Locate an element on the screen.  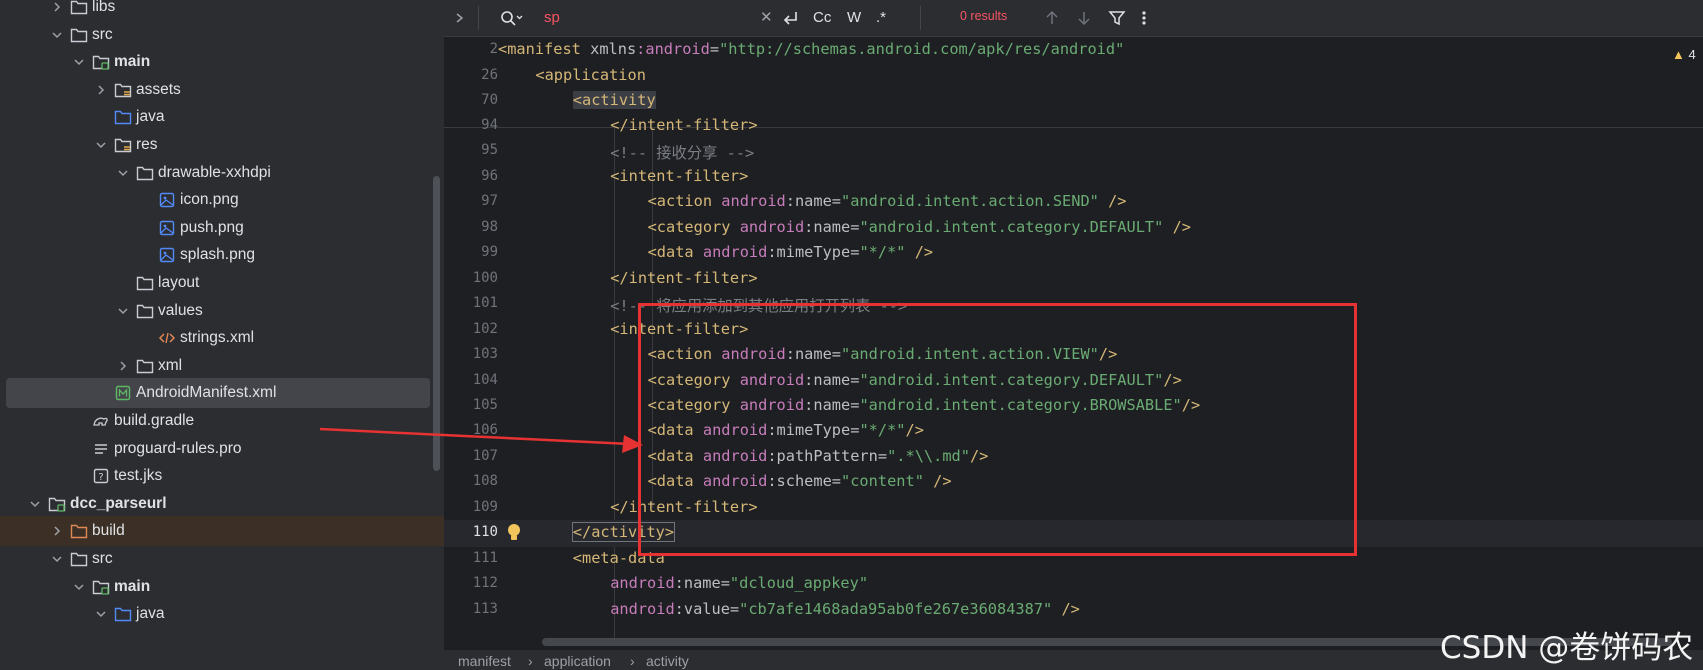
line-number: 103 is located at coordinates (485, 354).